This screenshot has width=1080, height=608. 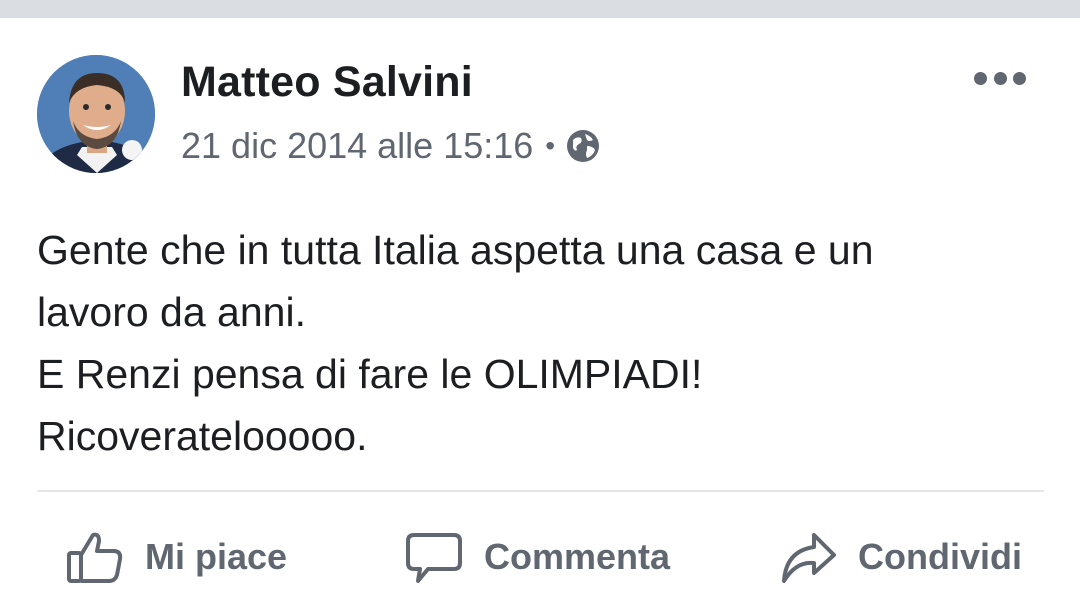 What do you see at coordinates (583, 146) in the screenshot?
I see `globe-icon` at bounding box center [583, 146].